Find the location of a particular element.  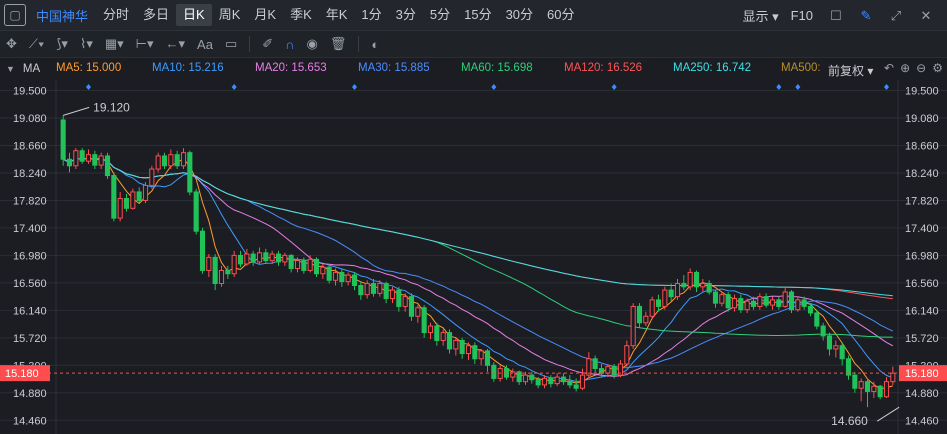

period-tab: 3分 is located at coordinates (406, 15).